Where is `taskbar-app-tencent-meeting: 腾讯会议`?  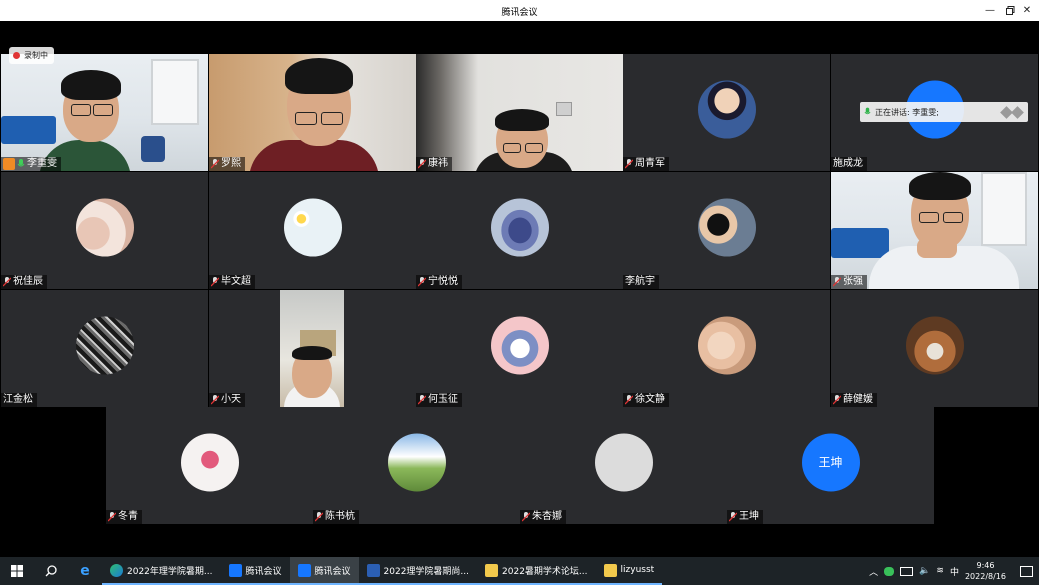 taskbar-app-tencent-meeting: 腾讯会议 is located at coordinates (255, 571).